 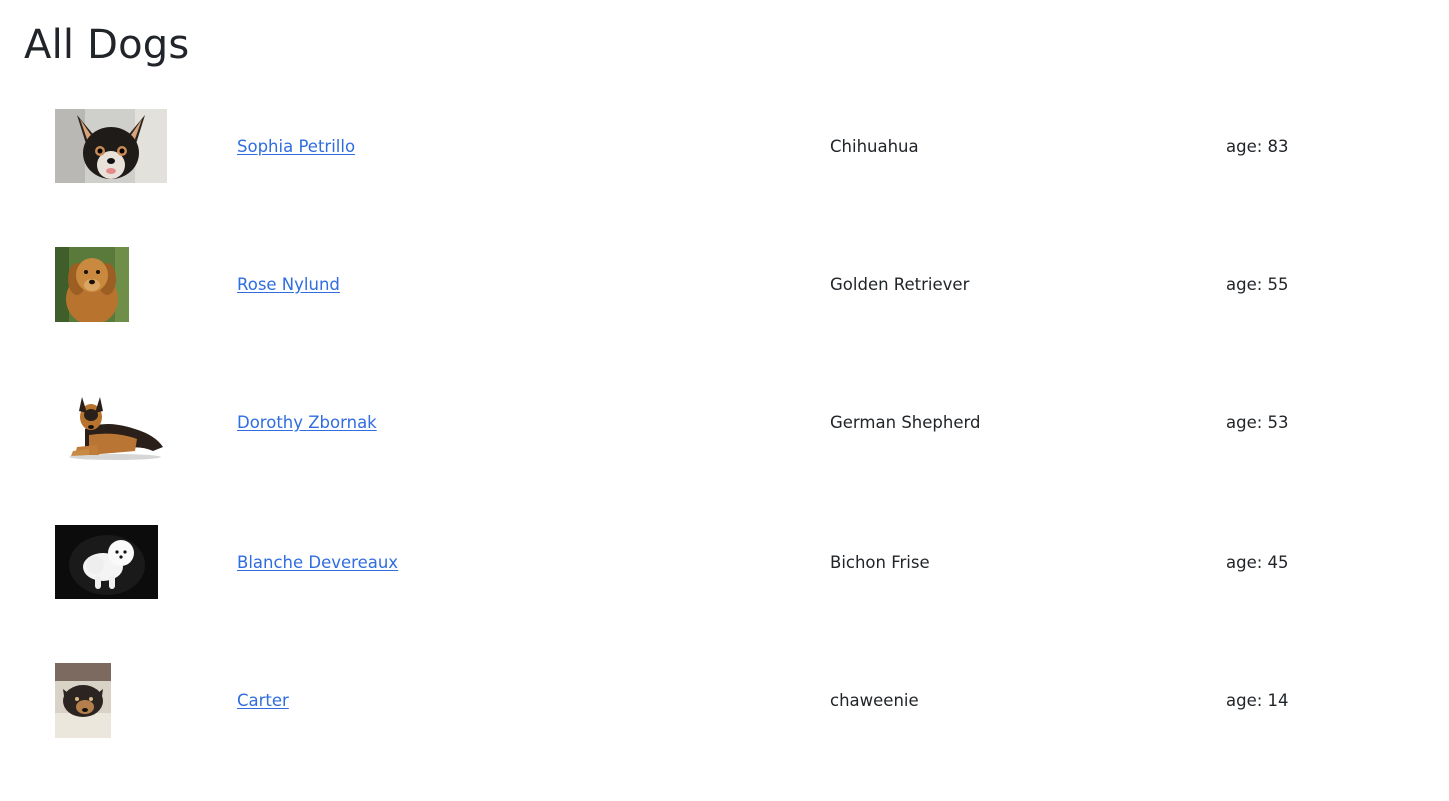 What do you see at coordinates (724, 147) in the screenshot?
I see `dog-row: Sophia Petrillo Chihuahua age: 83` at bounding box center [724, 147].